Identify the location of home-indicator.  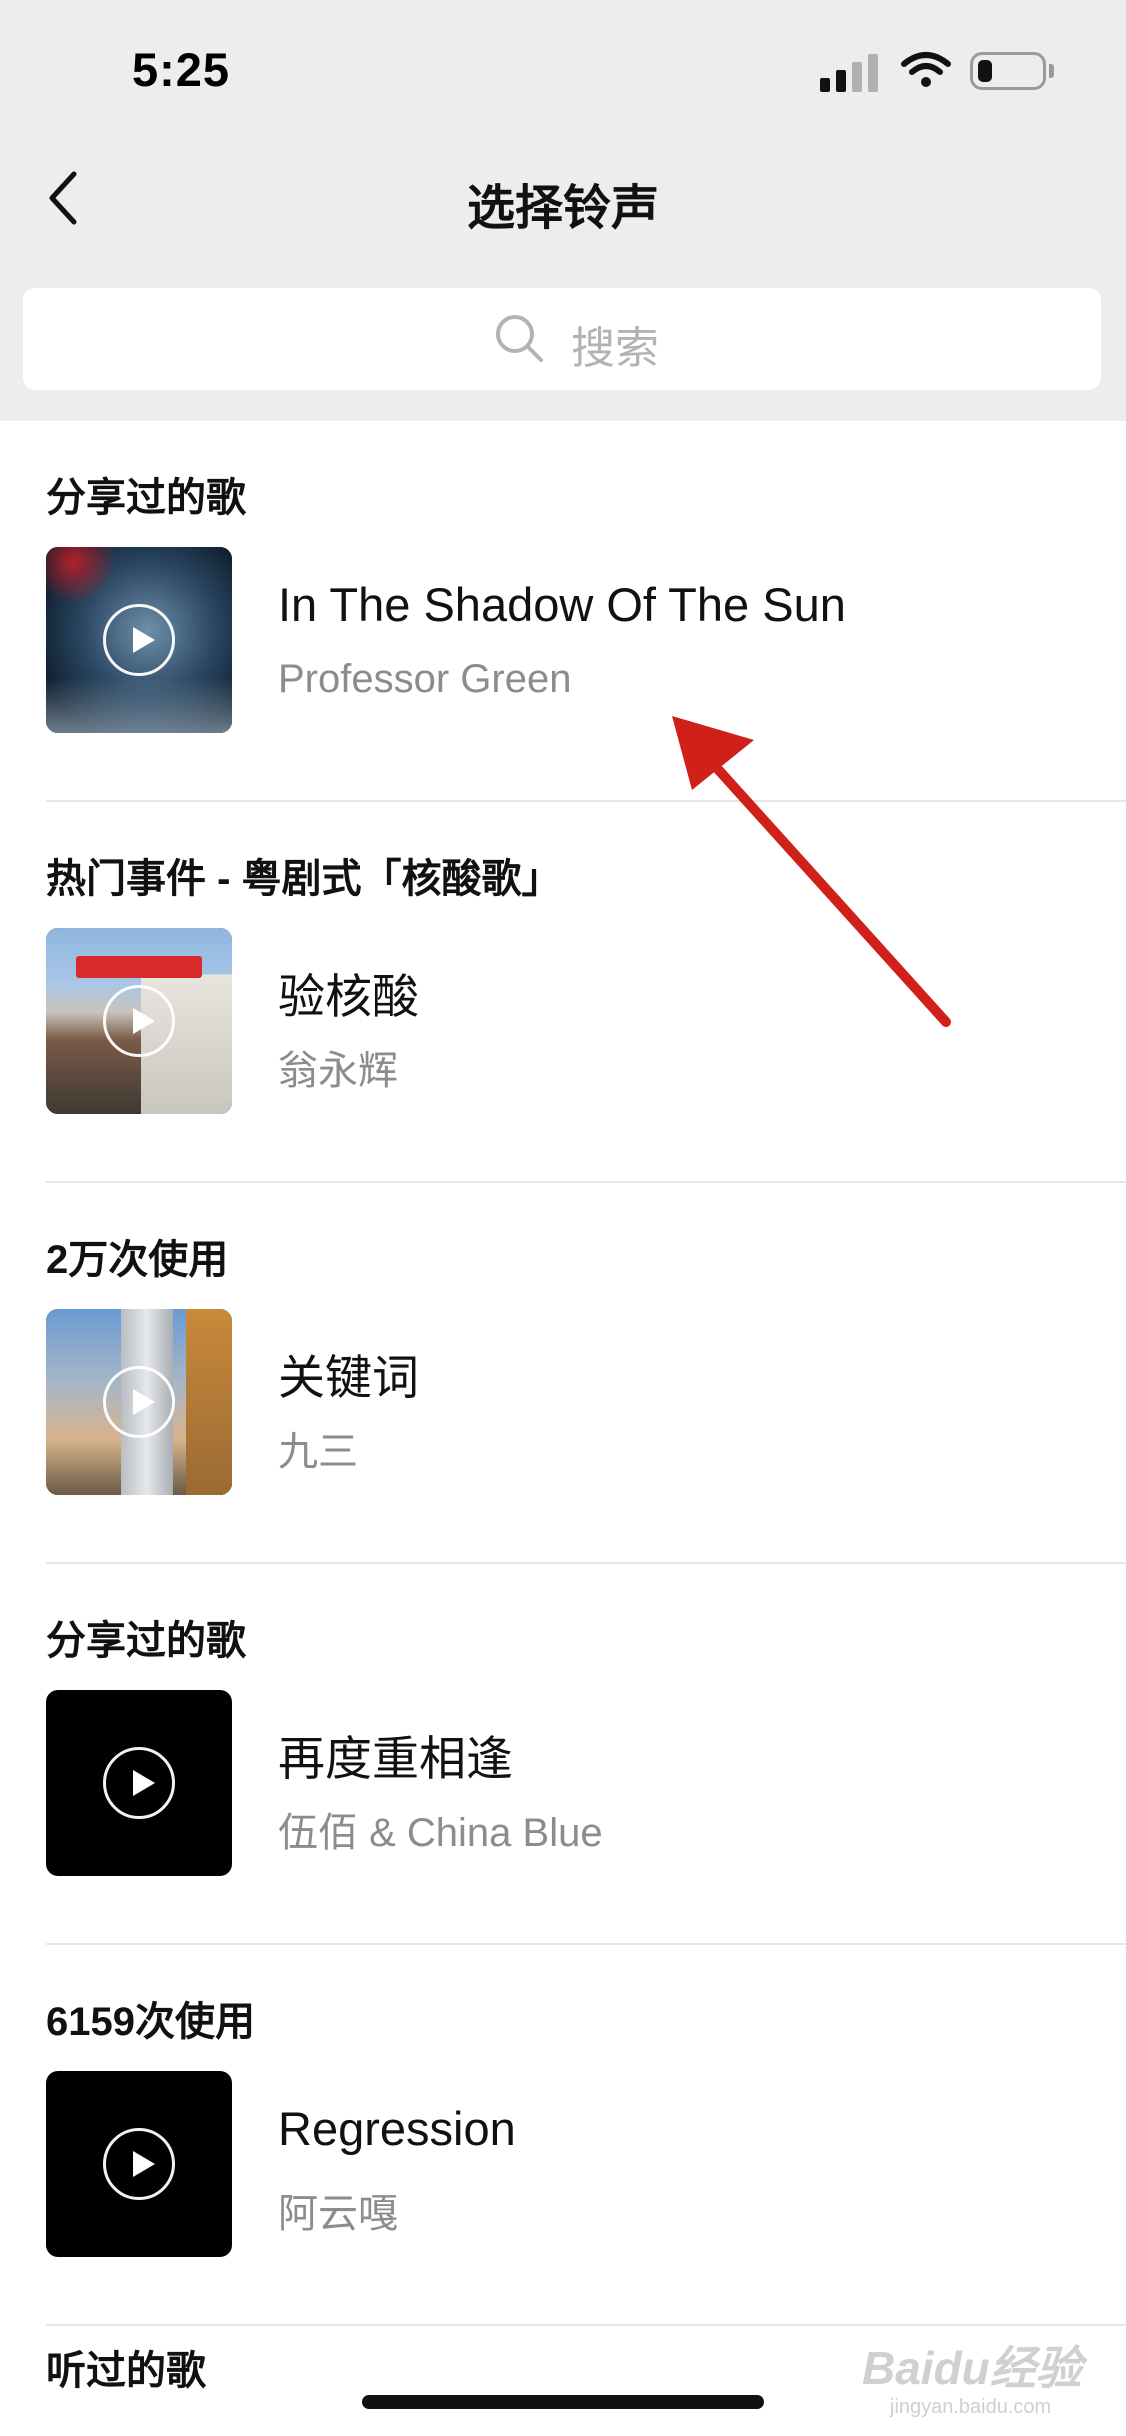
(563, 2402).